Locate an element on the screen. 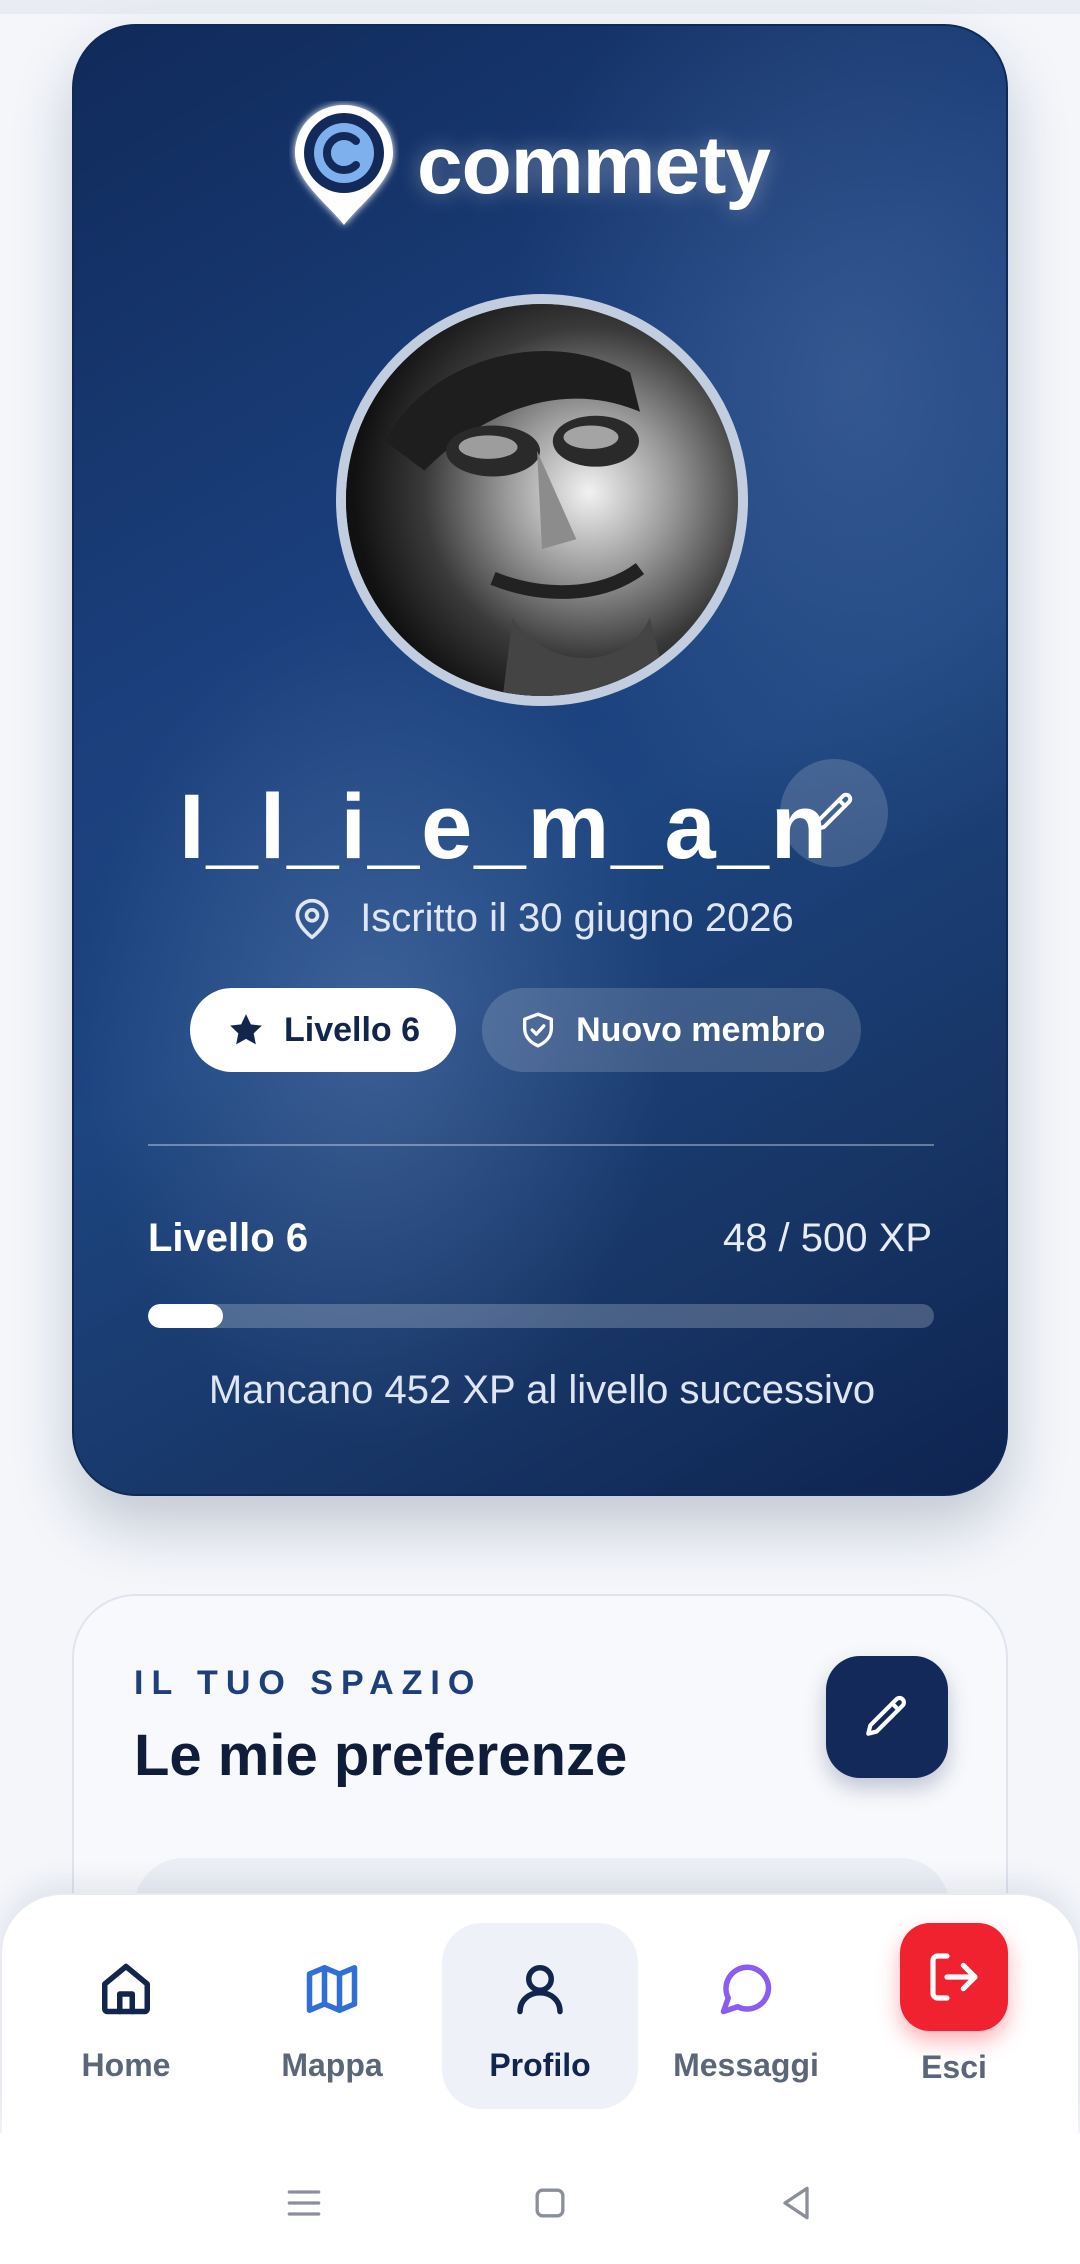  nav-map: Mappa is located at coordinates (332, 2016).